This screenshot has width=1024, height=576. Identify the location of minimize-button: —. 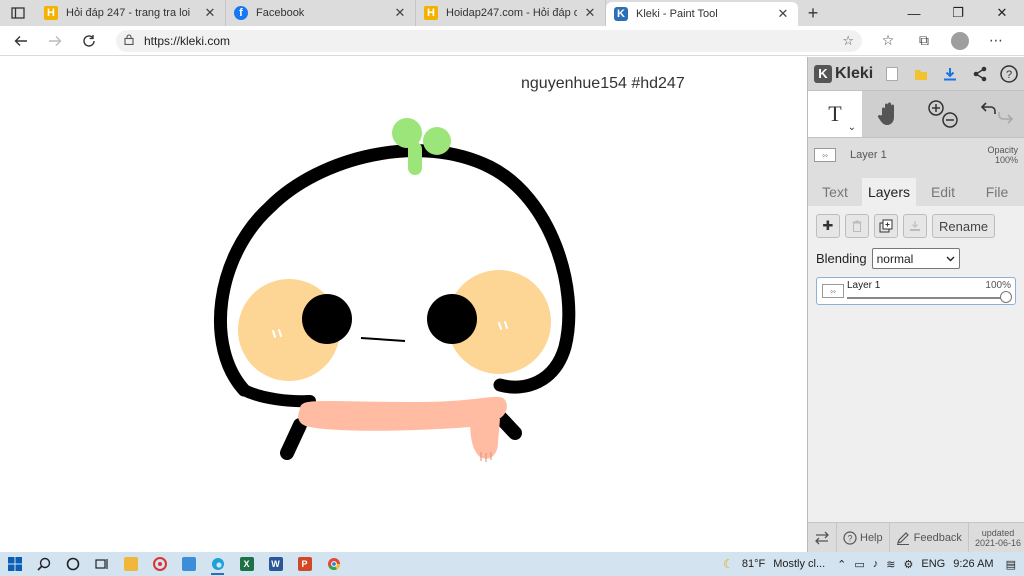
(914, 13).